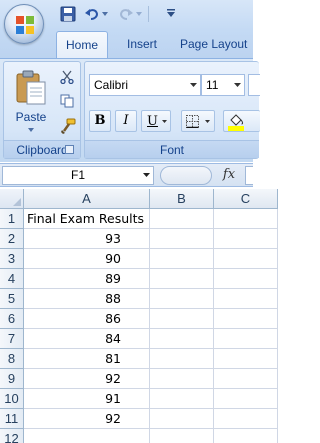 This screenshot has height=443, width=320. What do you see at coordinates (246, 419) in the screenshot?
I see `cell-c11` at bounding box center [246, 419].